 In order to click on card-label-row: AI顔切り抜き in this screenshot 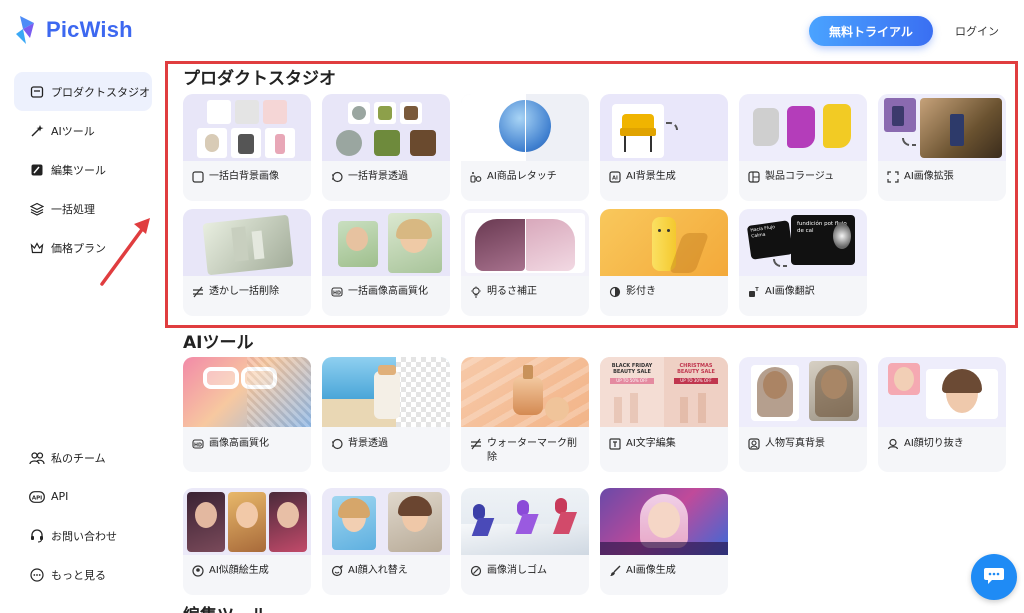, I will do `click(943, 444)`.